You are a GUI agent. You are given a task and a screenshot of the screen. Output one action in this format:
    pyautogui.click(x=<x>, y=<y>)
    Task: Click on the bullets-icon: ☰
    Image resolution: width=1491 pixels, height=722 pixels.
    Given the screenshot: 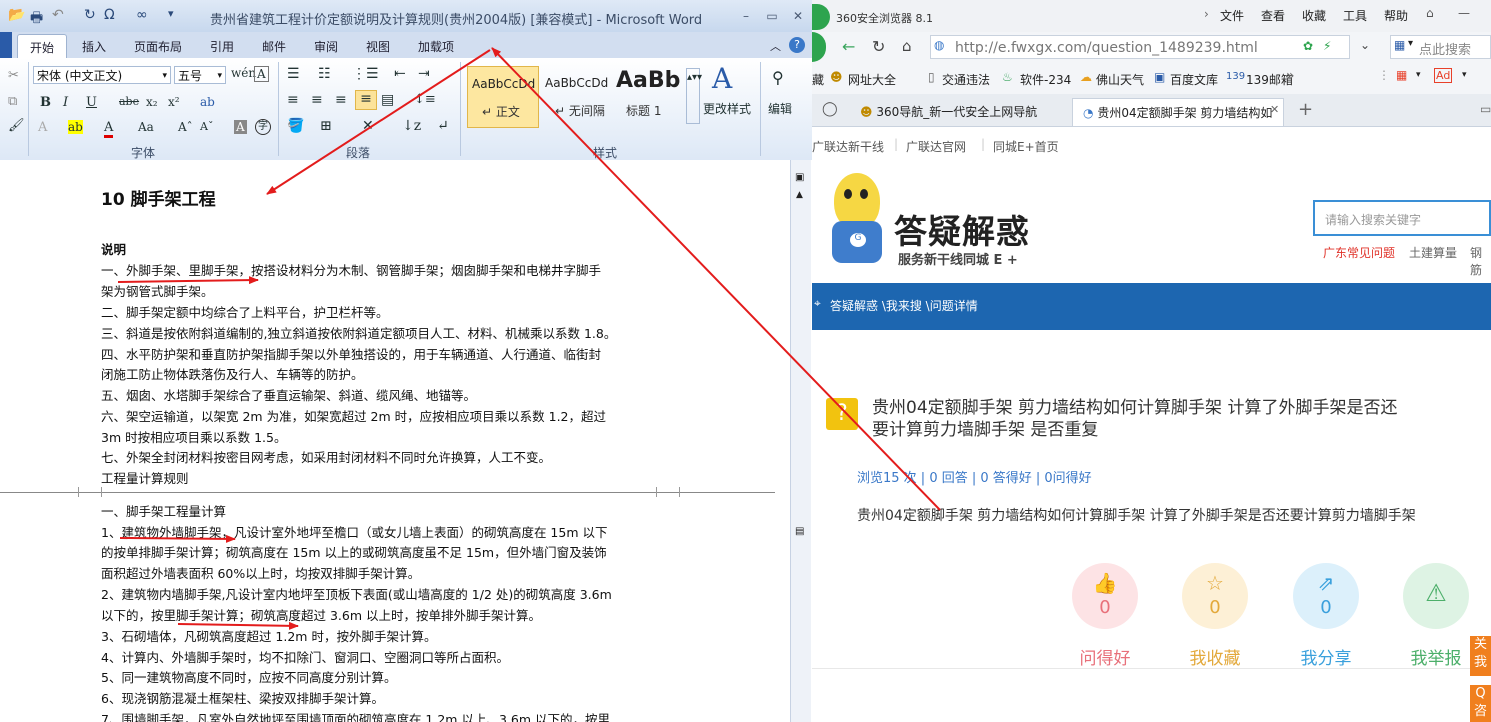 What is the action you would take?
    pyautogui.click(x=293, y=74)
    